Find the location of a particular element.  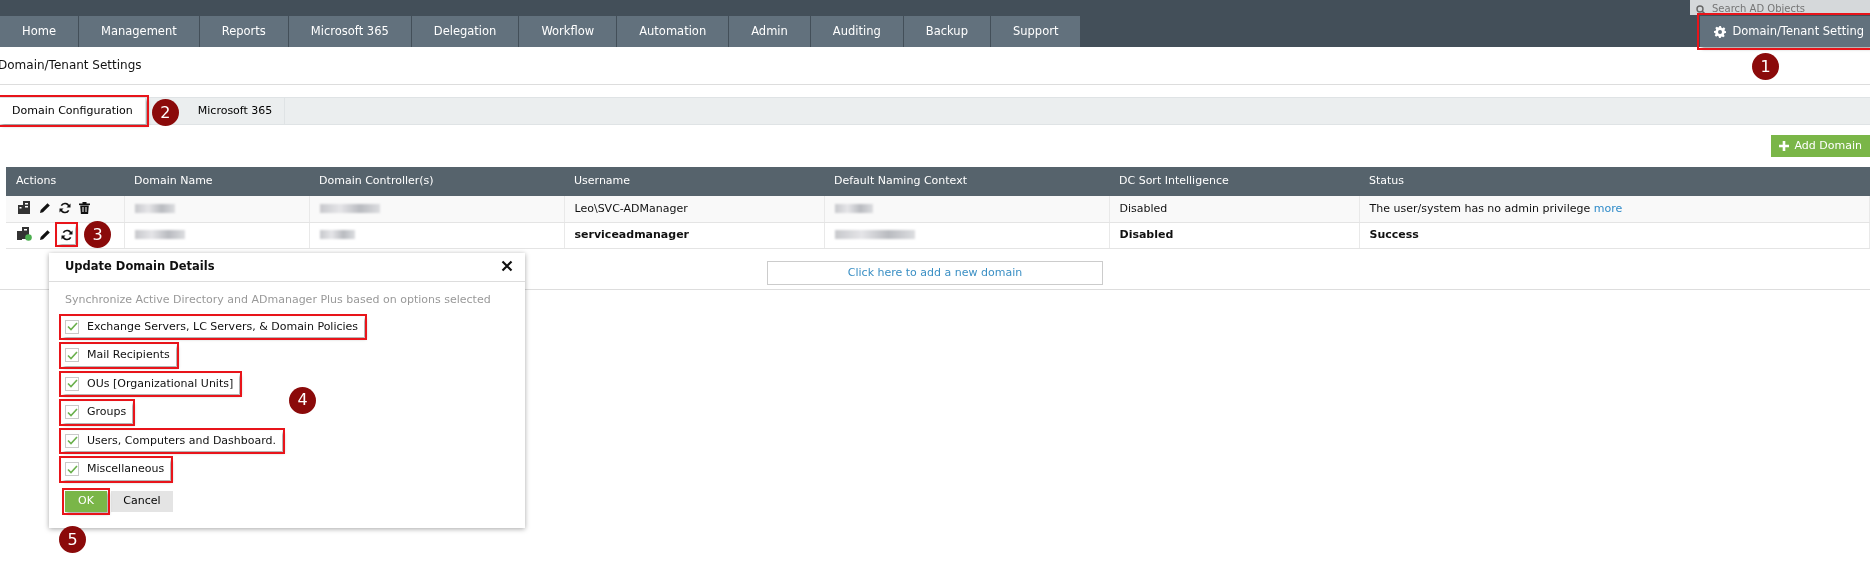

menu-tab: Reports is located at coordinates (244, 31).